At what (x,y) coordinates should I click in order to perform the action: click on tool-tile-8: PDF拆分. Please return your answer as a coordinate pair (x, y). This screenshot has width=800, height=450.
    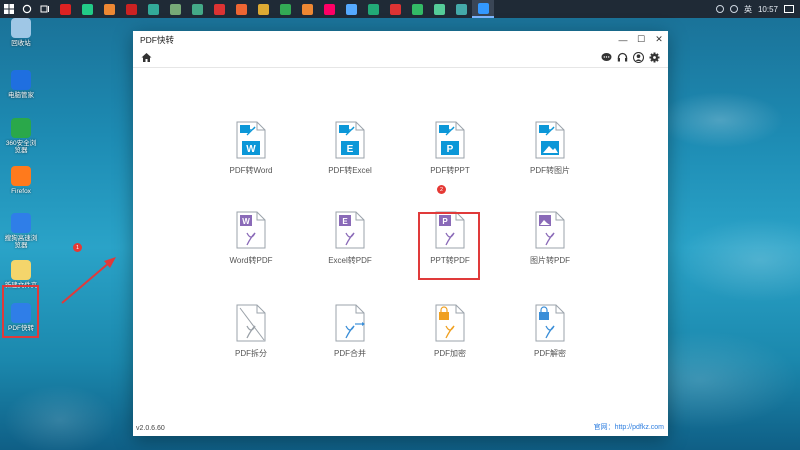
    Looking at the image, I should click on (251, 339).